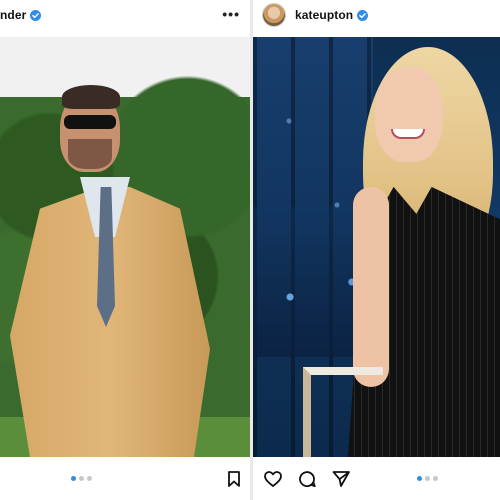  What do you see at coordinates (324, 15) in the screenshot?
I see `username: kateupton` at bounding box center [324, 15].